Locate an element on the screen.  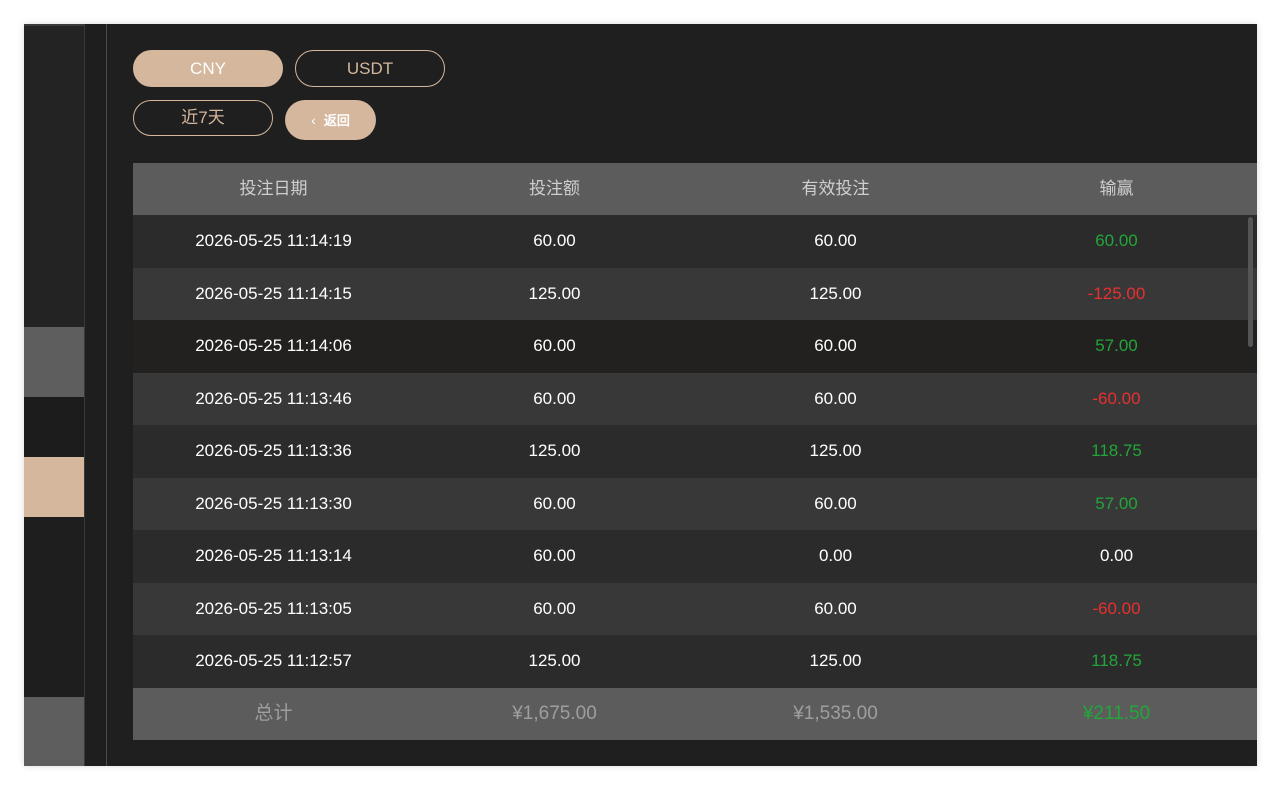
table-row: 2026-05-25 11:13:05 60.00 60.00 -60.00 is located at coordinates (695, 608).